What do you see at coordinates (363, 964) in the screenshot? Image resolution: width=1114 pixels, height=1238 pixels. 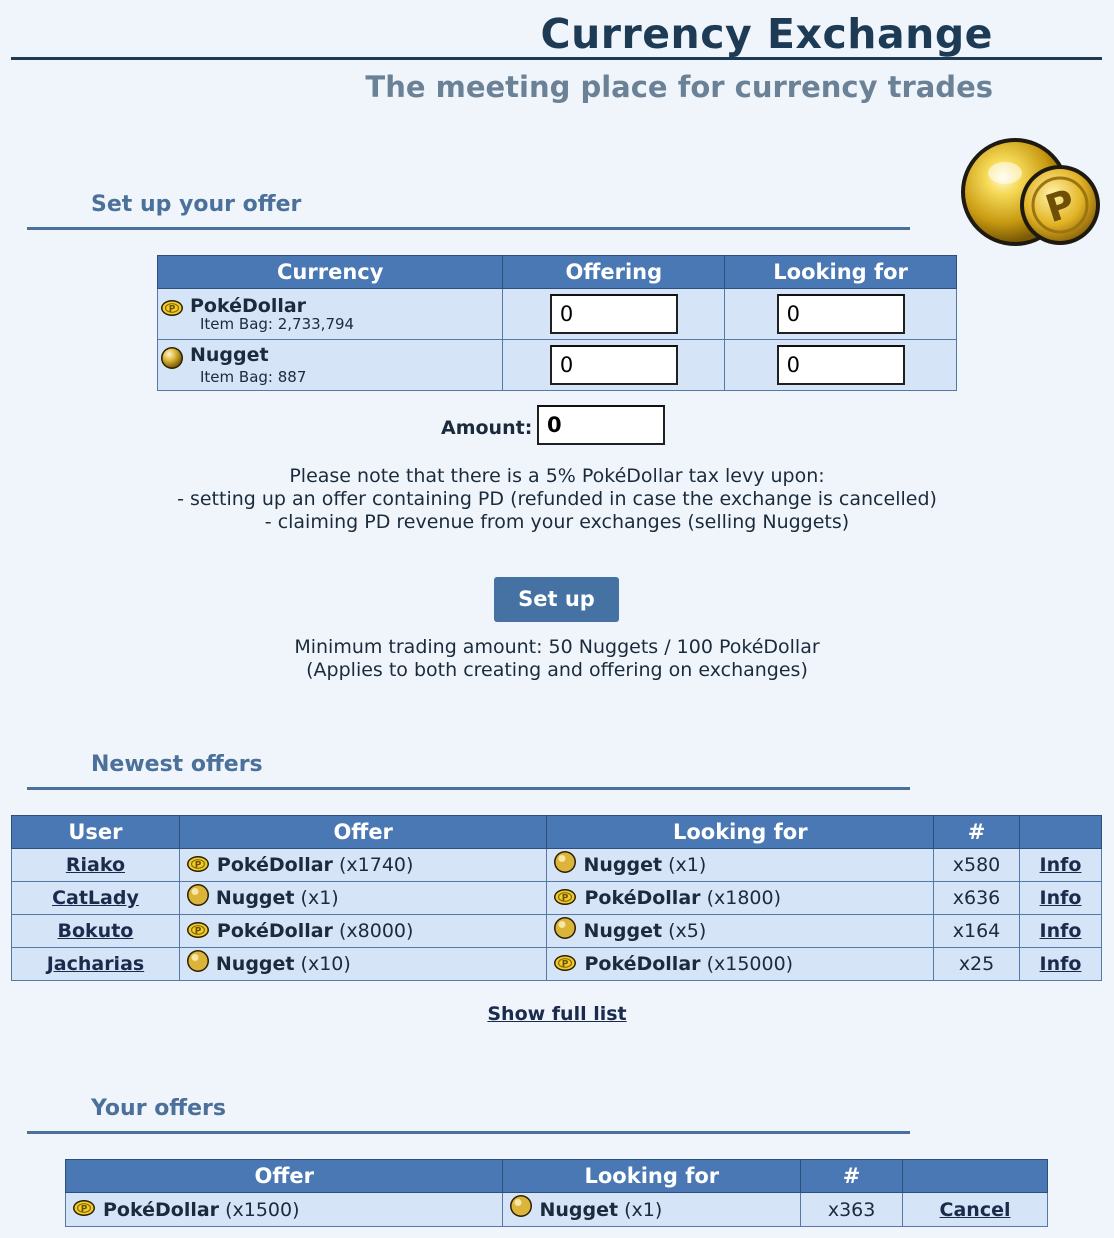 I see `offer-cell: Nugget (x10)` at bounding box center [363, 964].